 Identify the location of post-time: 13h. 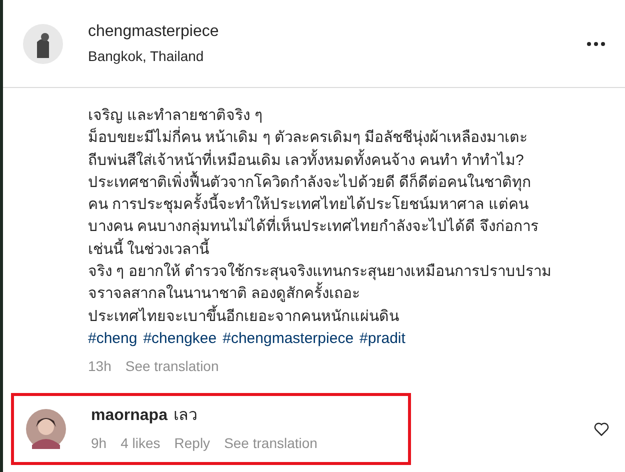
(100, 366).